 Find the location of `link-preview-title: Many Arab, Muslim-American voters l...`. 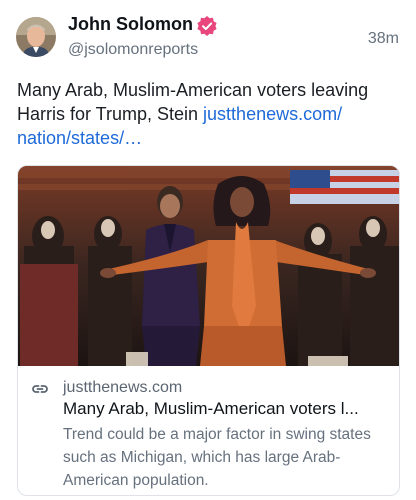

link-preview-title: Many Arab, Muslim-American voters l... is located at coordinates (226, 409).